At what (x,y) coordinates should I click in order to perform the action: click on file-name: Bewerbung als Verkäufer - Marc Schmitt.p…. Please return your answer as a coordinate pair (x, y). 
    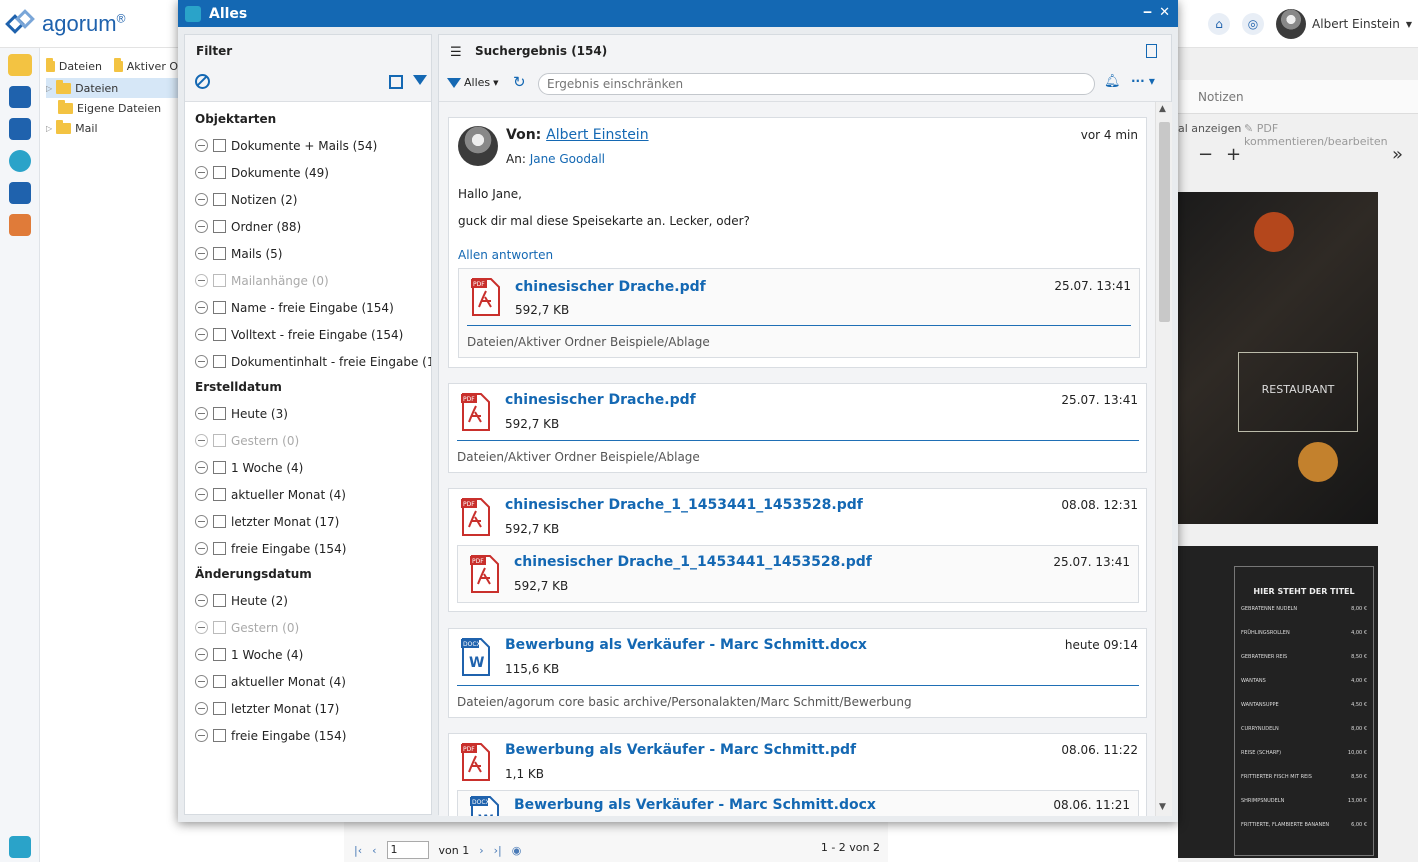
    Looking at the image, I should click on (680, 750).